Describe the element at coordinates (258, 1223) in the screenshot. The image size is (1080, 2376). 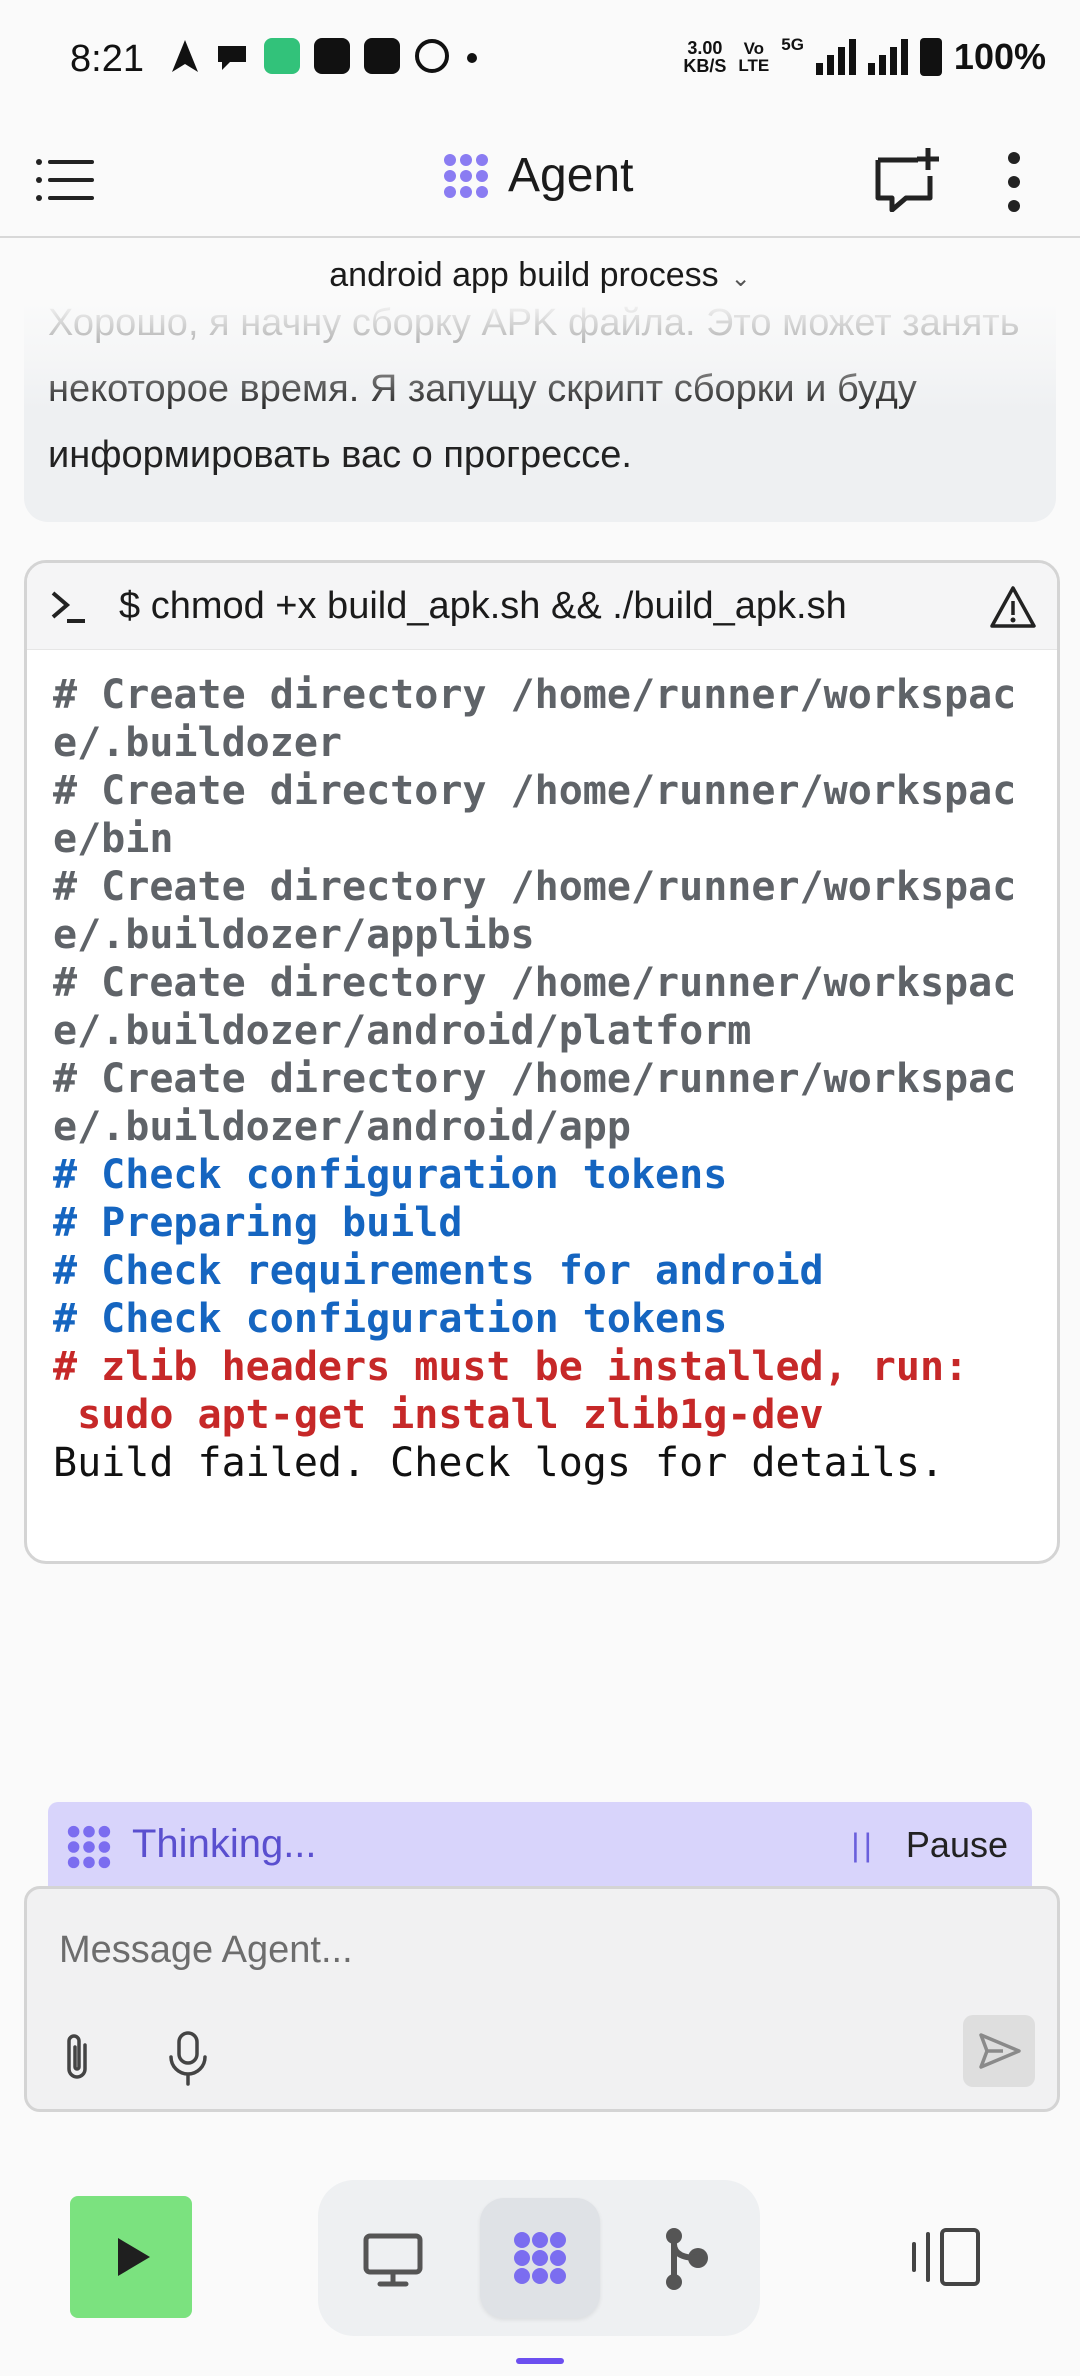
I see `terminal-line: # Preparing build` at that location.